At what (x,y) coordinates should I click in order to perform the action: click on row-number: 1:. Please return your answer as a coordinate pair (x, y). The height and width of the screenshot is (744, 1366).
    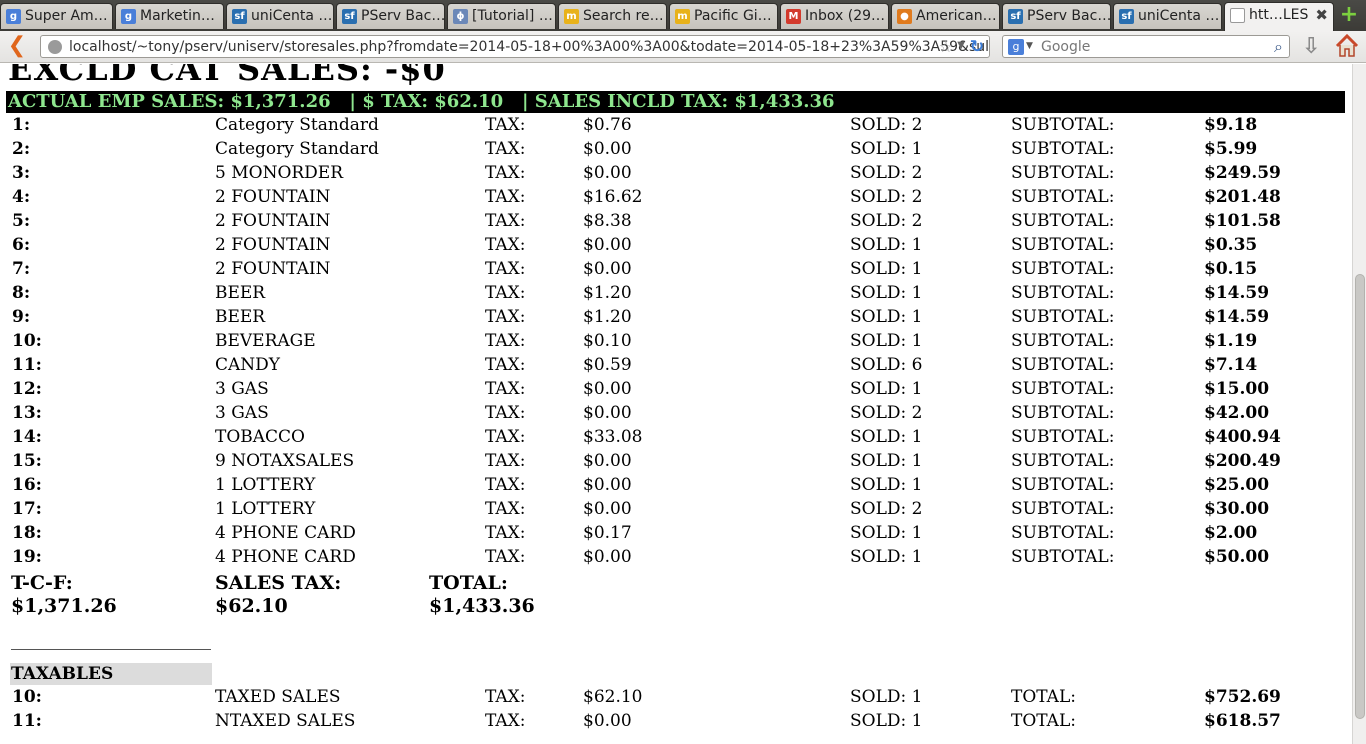
    Looking at the image, I should click on (21, 125).